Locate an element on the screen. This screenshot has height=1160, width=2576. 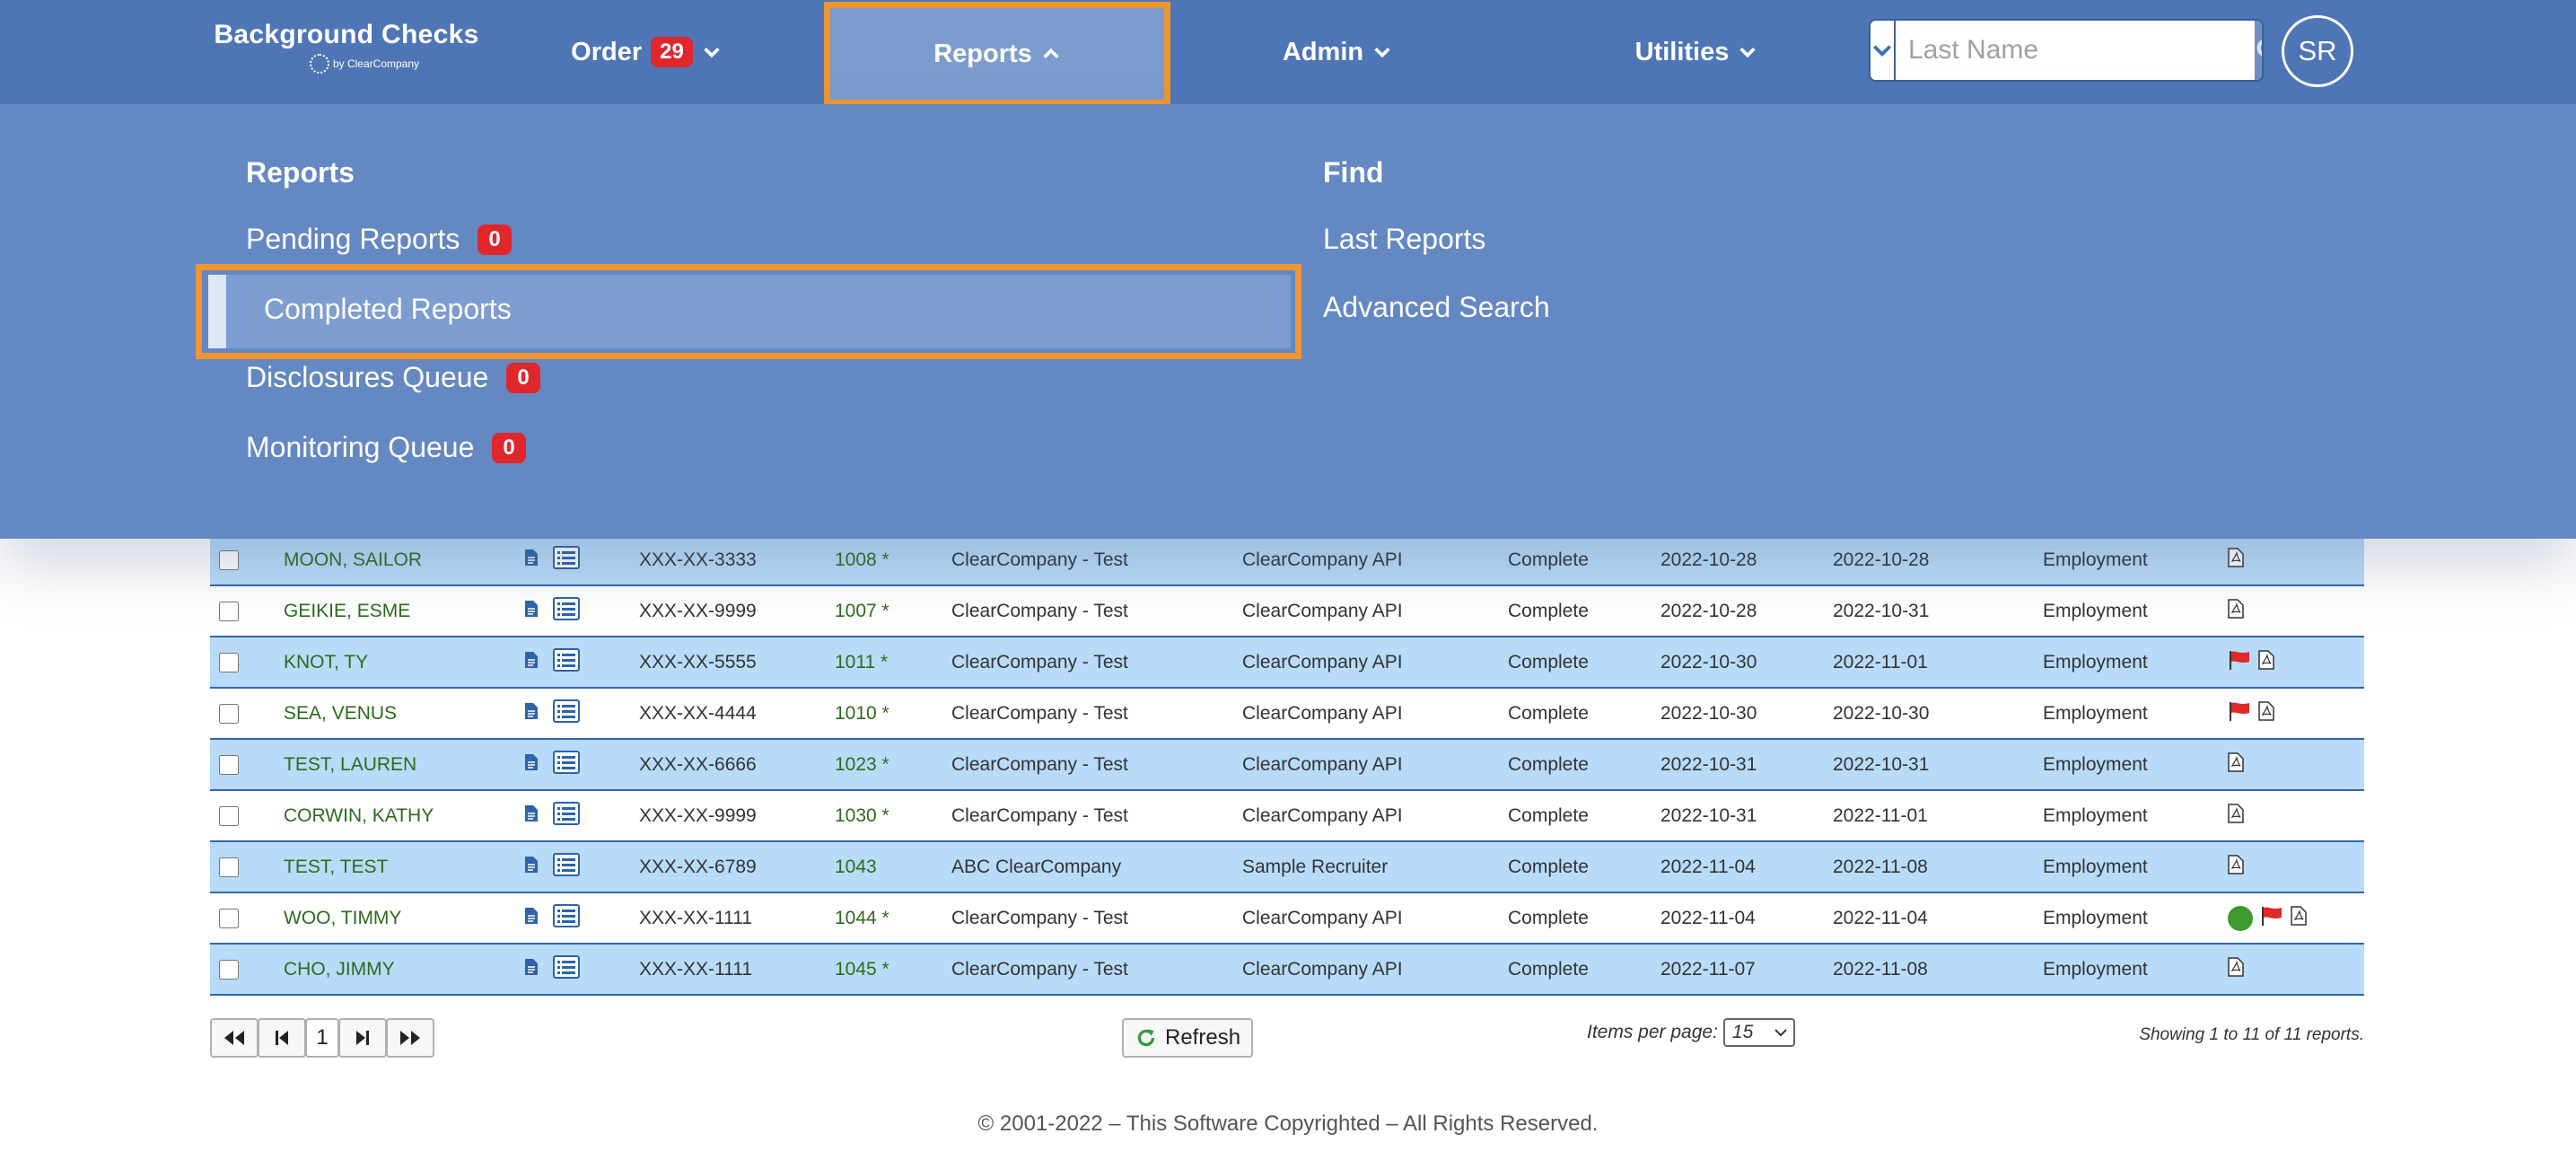
menu-item-last-reports: Last Reports is located at coordinates (1404, 239).